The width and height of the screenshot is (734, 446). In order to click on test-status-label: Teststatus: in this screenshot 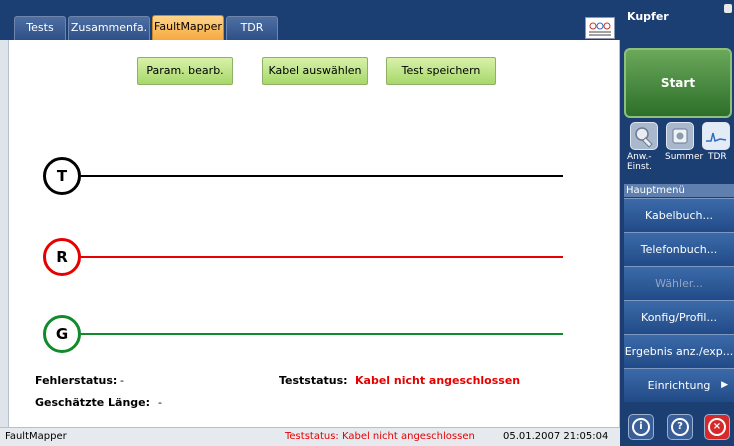, I will do `click(313, 380)`.